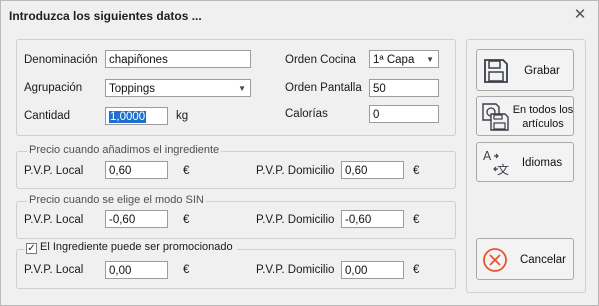 This screenshot has height=306, width=599. What do you see at coordinates (299, 16) in the screenshot?
I see `title-bar: Introduzca los siguientes datos ... ✕` at bounding box center [299, 16].